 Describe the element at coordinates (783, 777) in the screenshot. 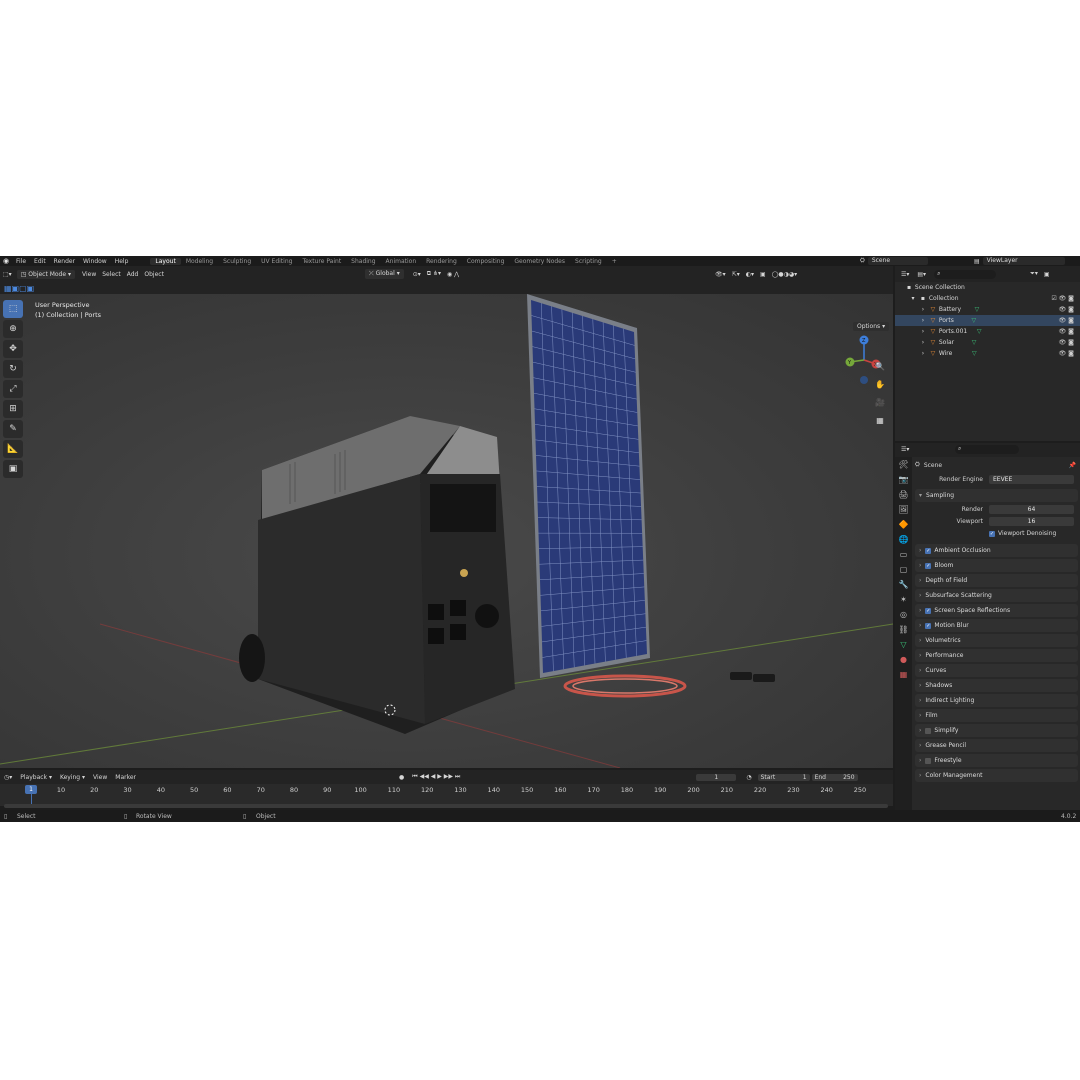

I see `start-frame-field: Start 1` at that location.